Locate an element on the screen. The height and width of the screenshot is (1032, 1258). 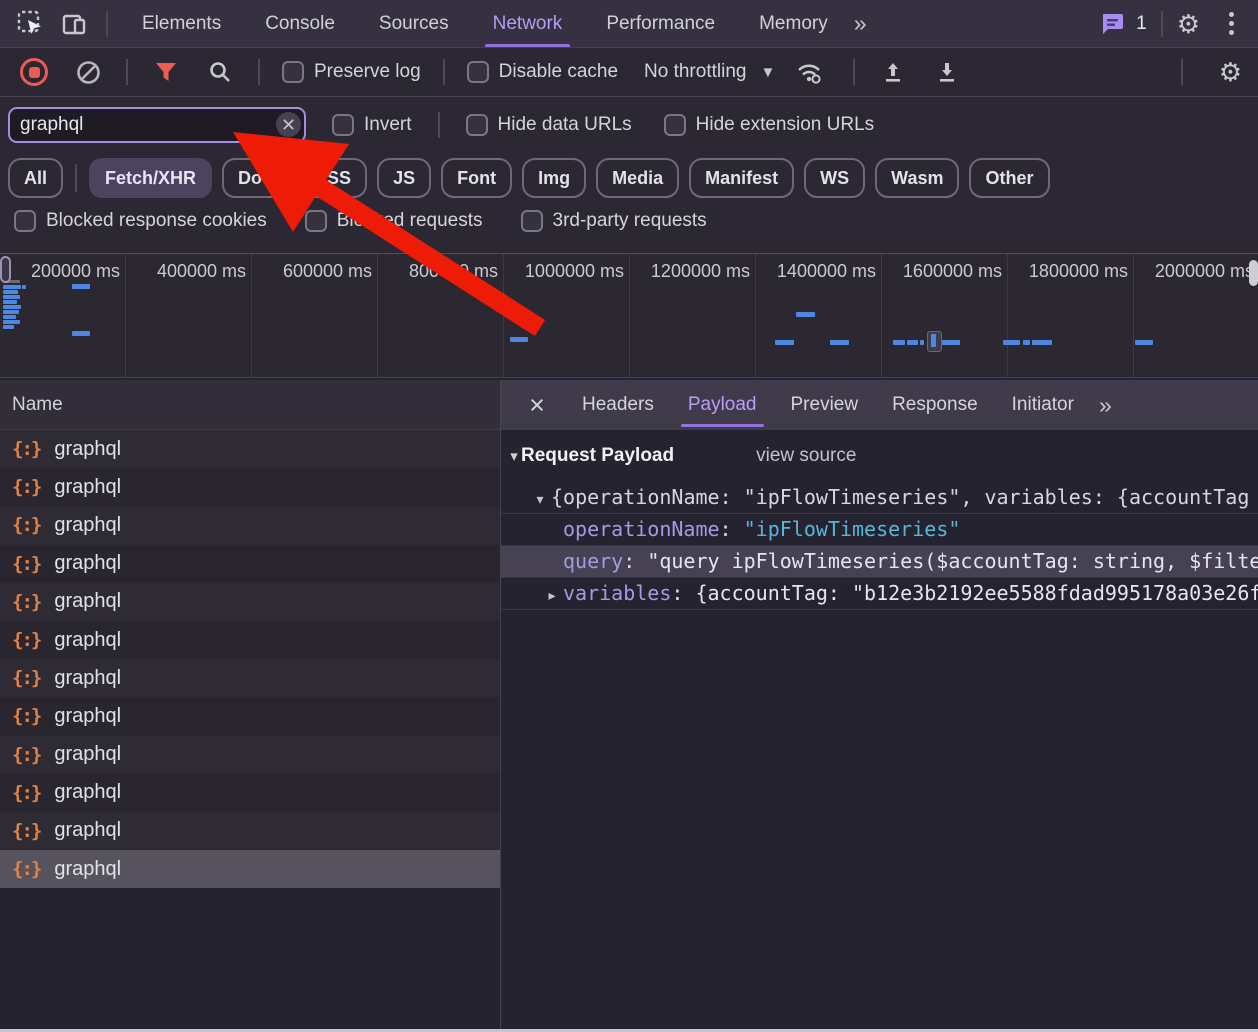
disable-cache-checkbox is located at coordinates (477, 72).